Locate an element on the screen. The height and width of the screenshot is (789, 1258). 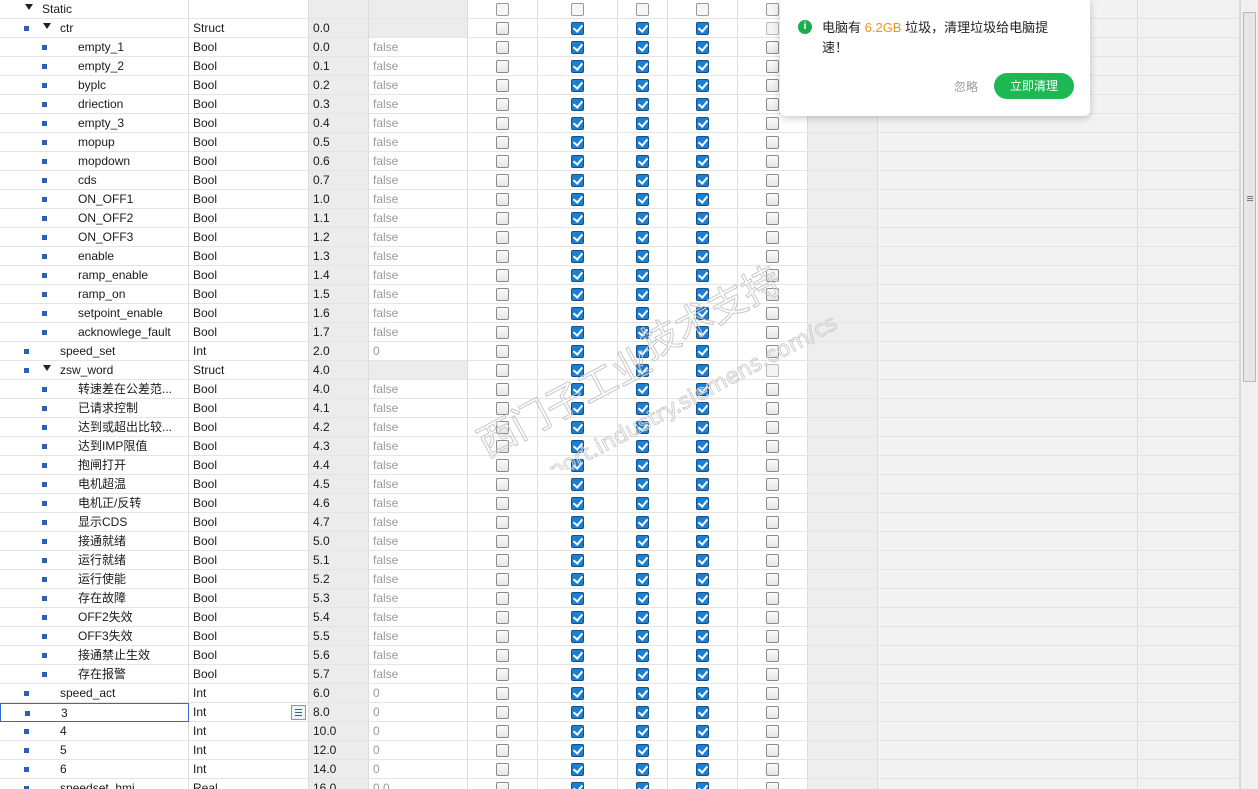
variable-row: 3 Int 8.0 0 is located at coordinates (620, 712).